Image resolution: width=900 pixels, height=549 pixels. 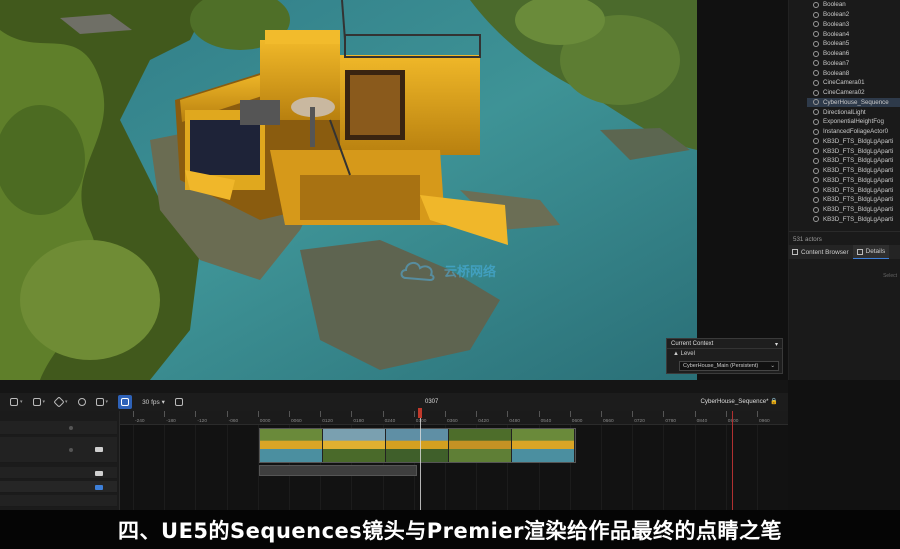 I want to click on ruler-tick-label: 0600, so click(x=576, y=417).